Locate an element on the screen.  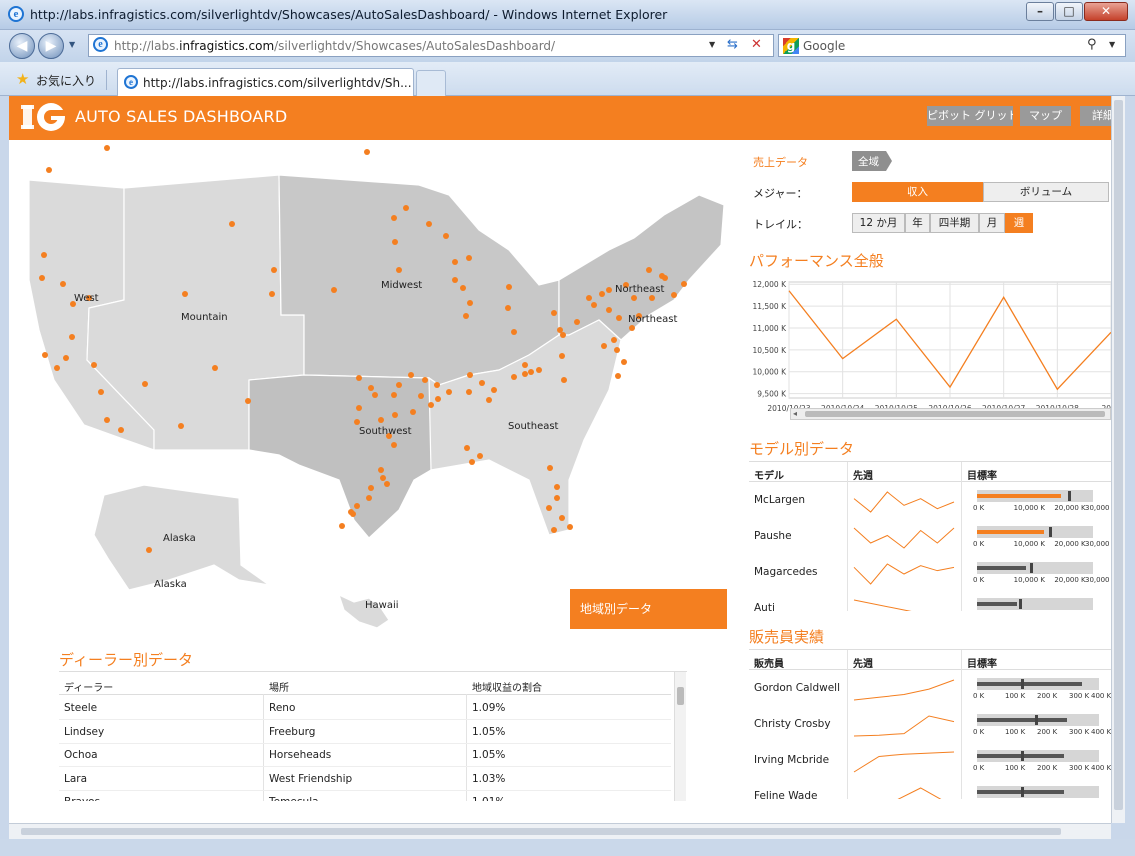
performance-scroll-thumb is located at coordinates (955, 414).